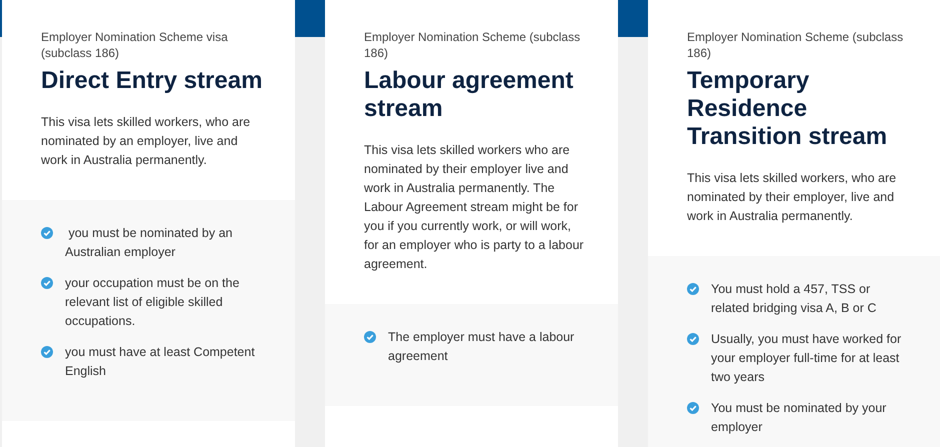 This screenshot has height=447, width=940. Describe the element at coordinates (474, 207) in the screenshot. I see `card-description: This visa lets skilled workers who are nominated by their employer live and work in Australia permanently. The Labour Agreement stream might be for you if you currently work, or will work, for an employer who is party to a labour agreement.` at that location.